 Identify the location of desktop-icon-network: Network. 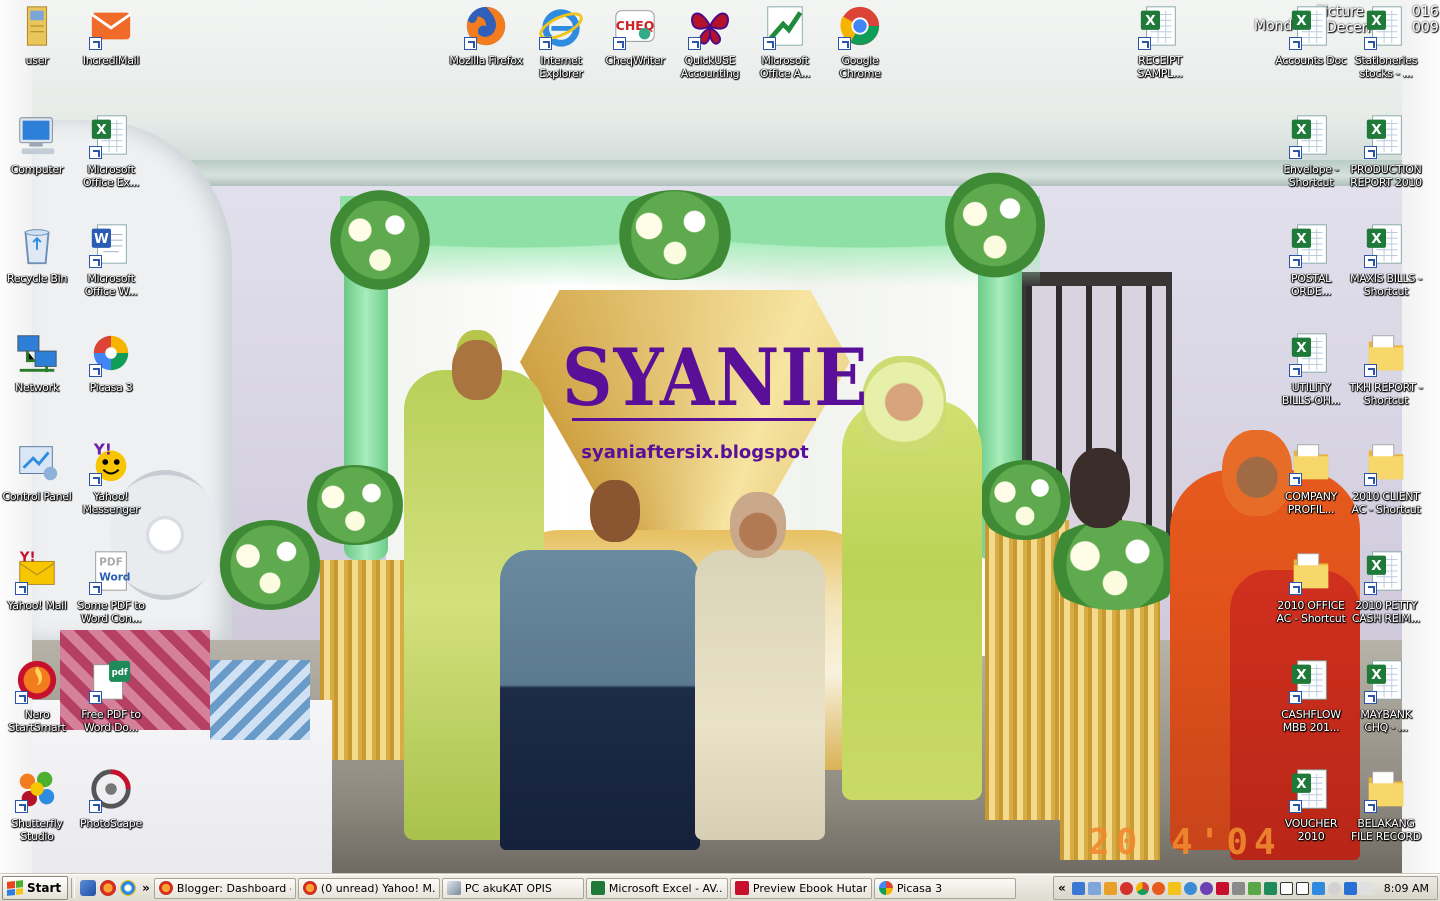
(37, 361).